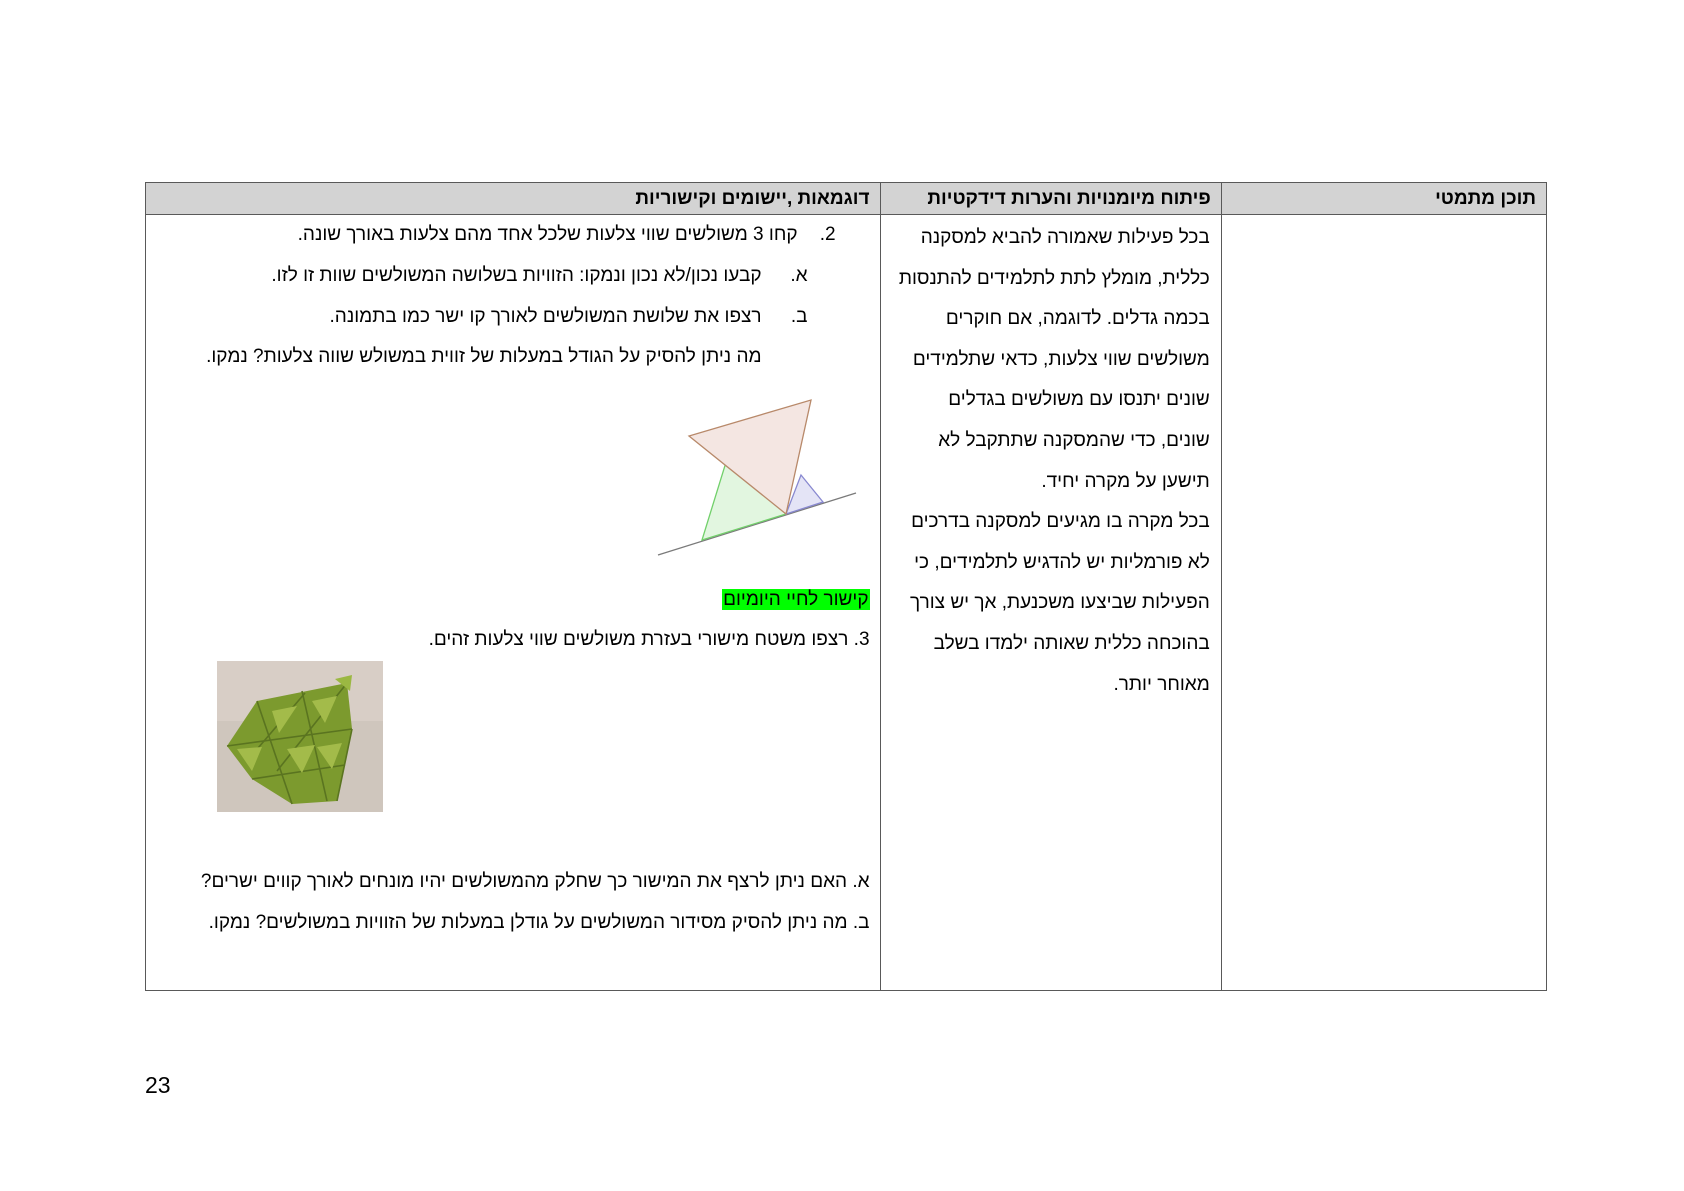 This screenshot has width=1684, height=1191. What do you see at coordinates (1161, 684) in the screenshot?
I see `didactic-line: מאוחר יותר.` at bounding box center [1161, 684].